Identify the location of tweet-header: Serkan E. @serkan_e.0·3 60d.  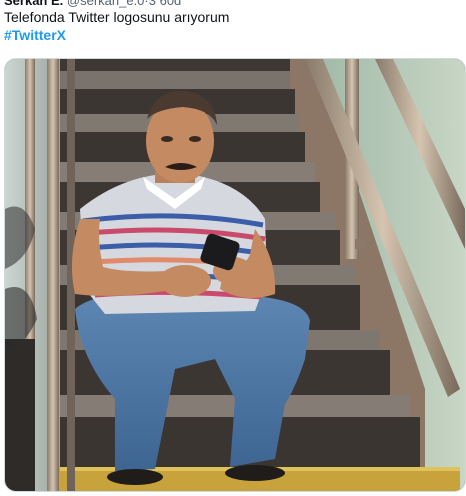
(93, 4).